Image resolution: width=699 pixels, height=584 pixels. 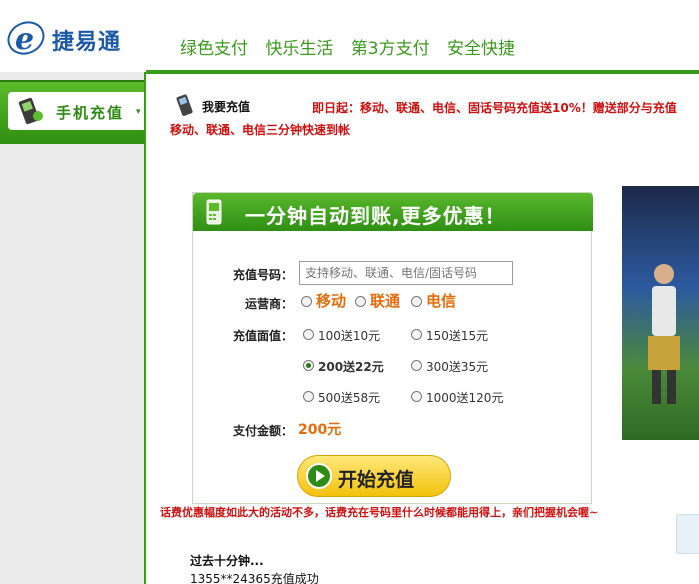 I want to click on slogan-4: 安全快捷, so click(x=481, y=49).